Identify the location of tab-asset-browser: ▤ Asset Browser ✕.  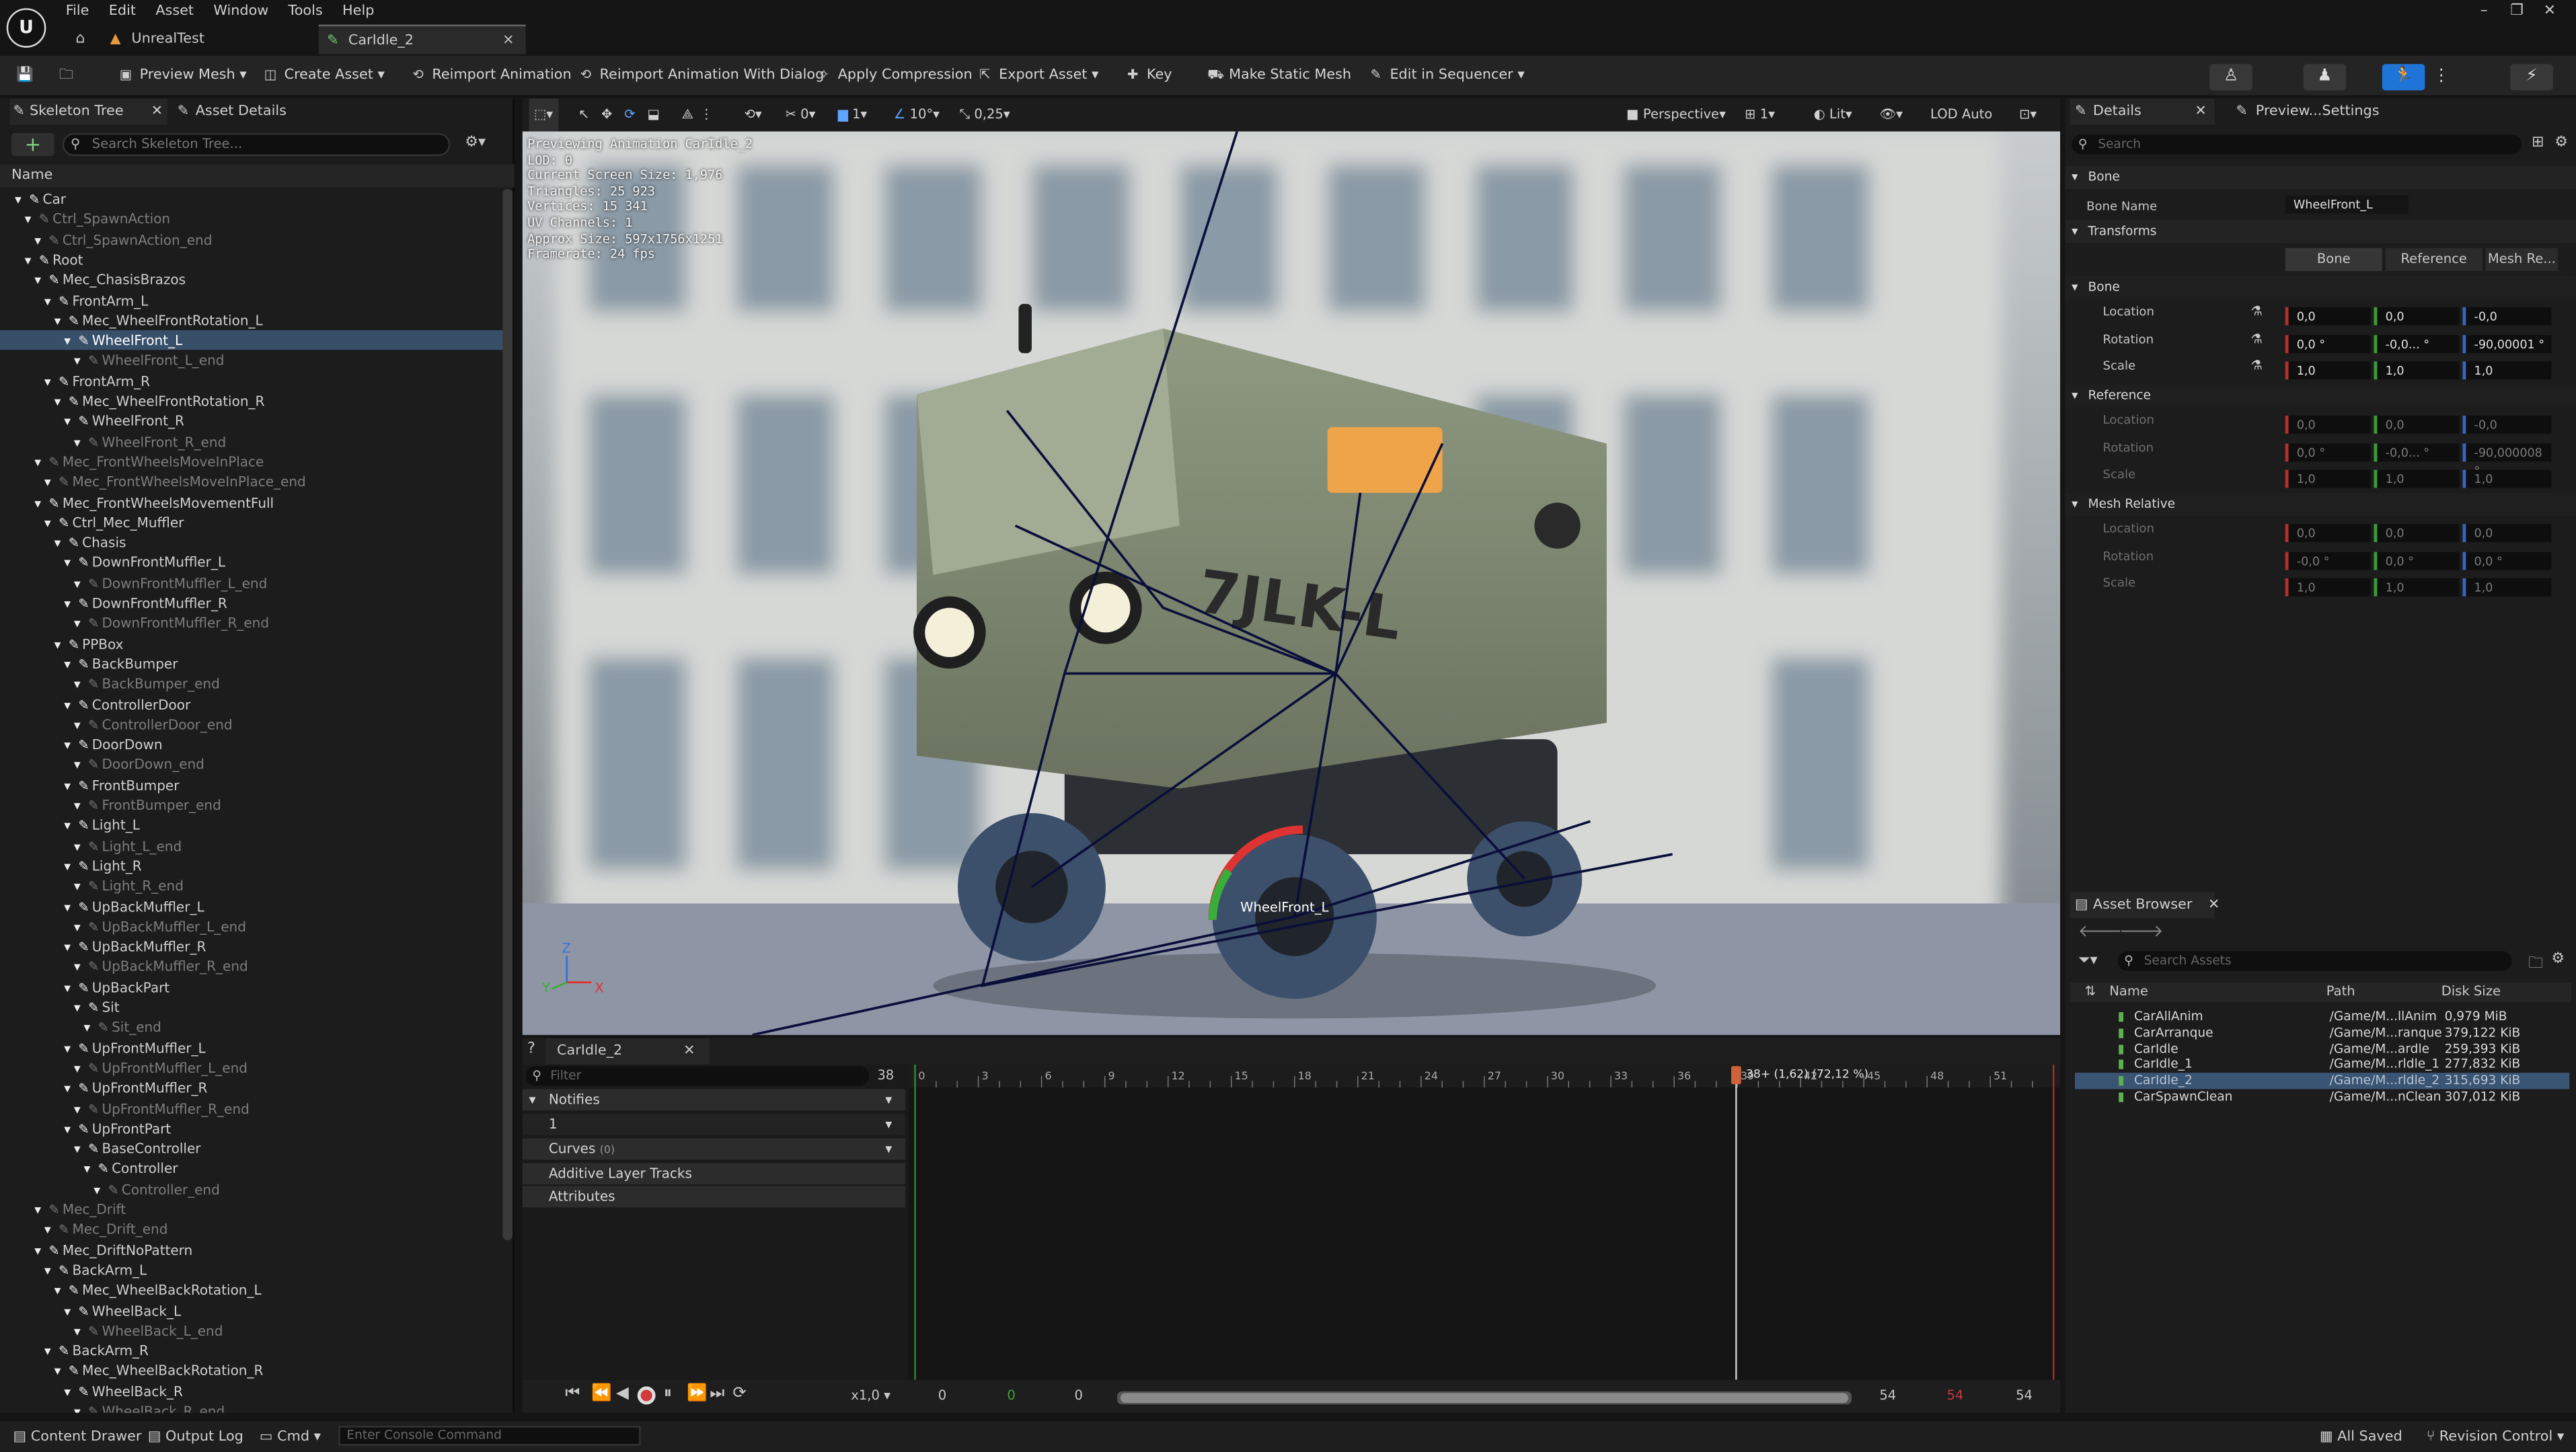
(2145, 905).